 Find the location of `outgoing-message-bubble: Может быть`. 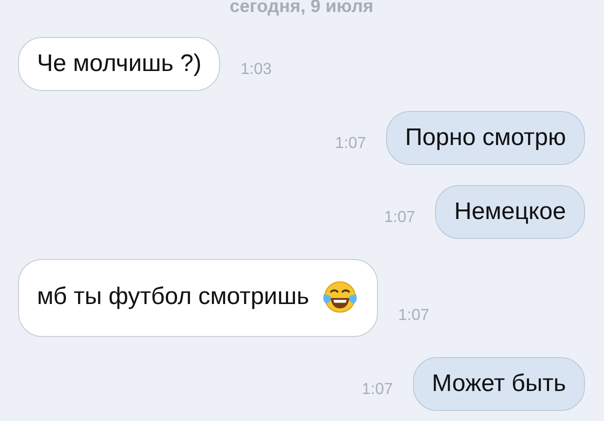

outgoing-message-bubble: Может быть is located at coordinates (498, 384).